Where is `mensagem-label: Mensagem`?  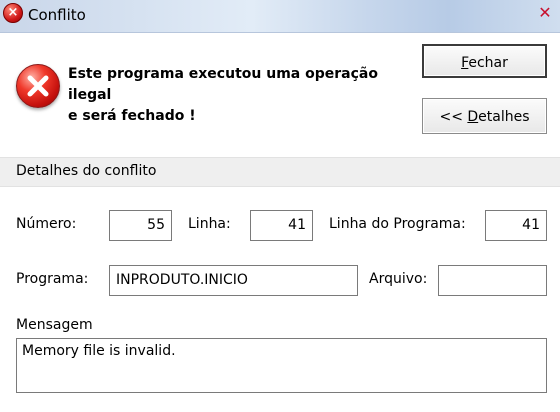
mensagem-label: Mensagem is located at coordinates (54, 325).